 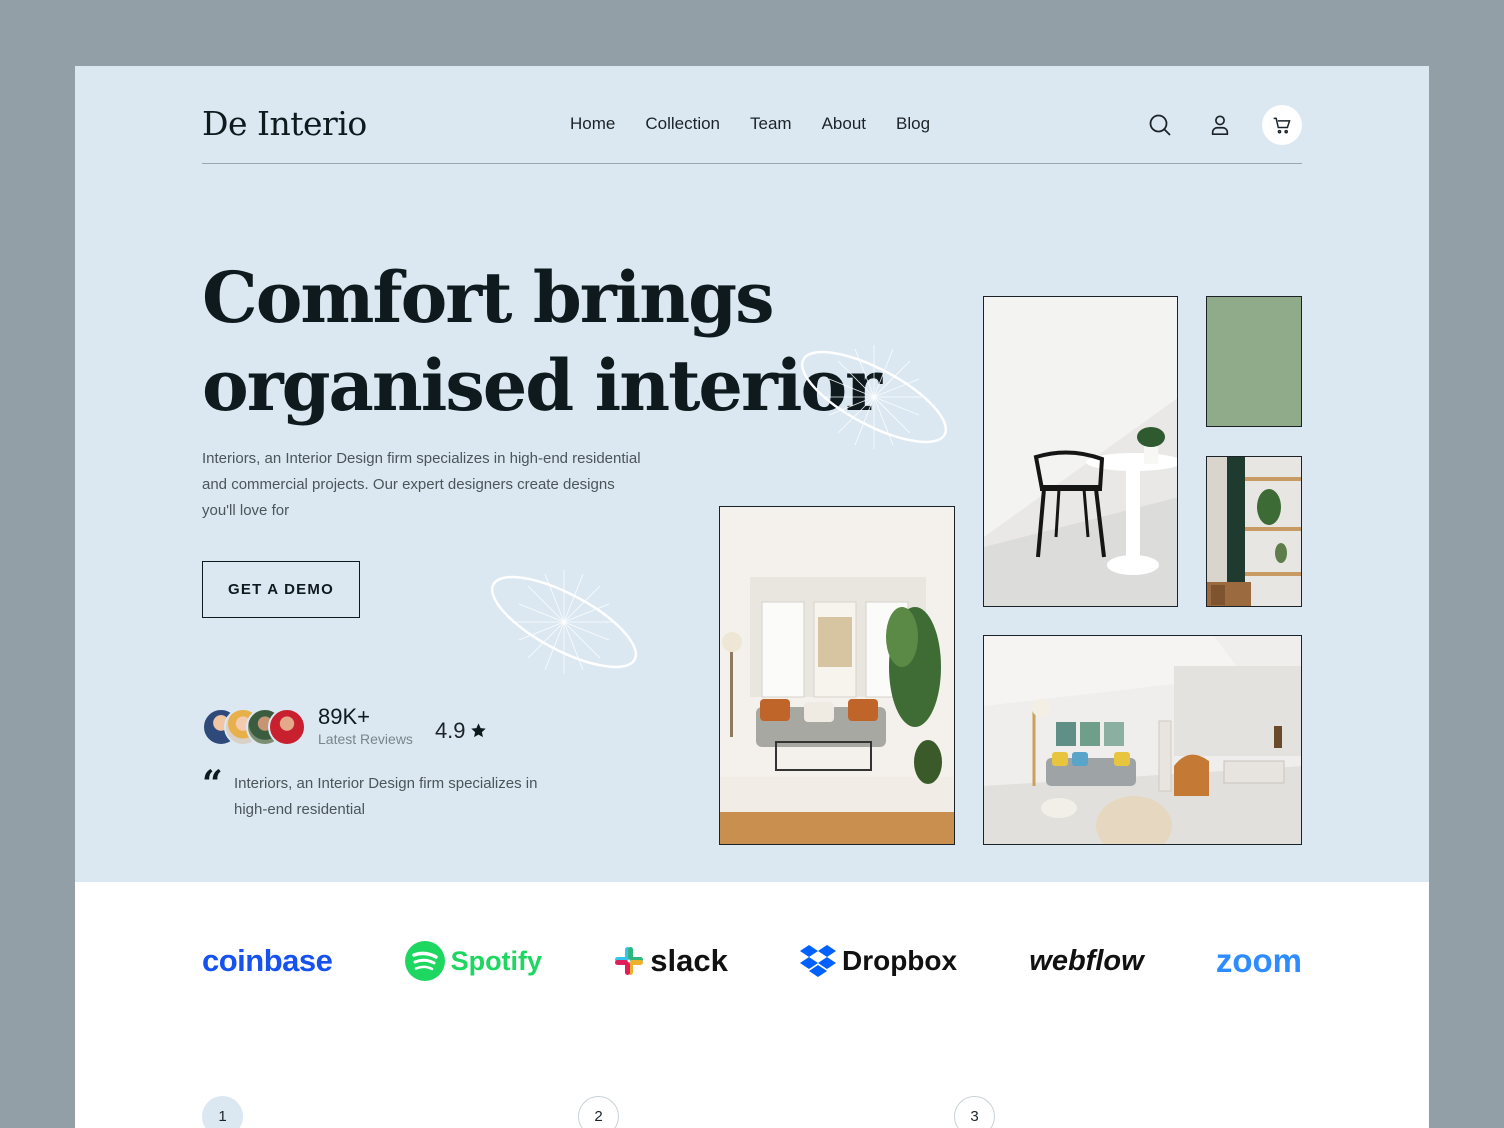 I want to click on site-logo: De Interio, so click(x=284, y=123).